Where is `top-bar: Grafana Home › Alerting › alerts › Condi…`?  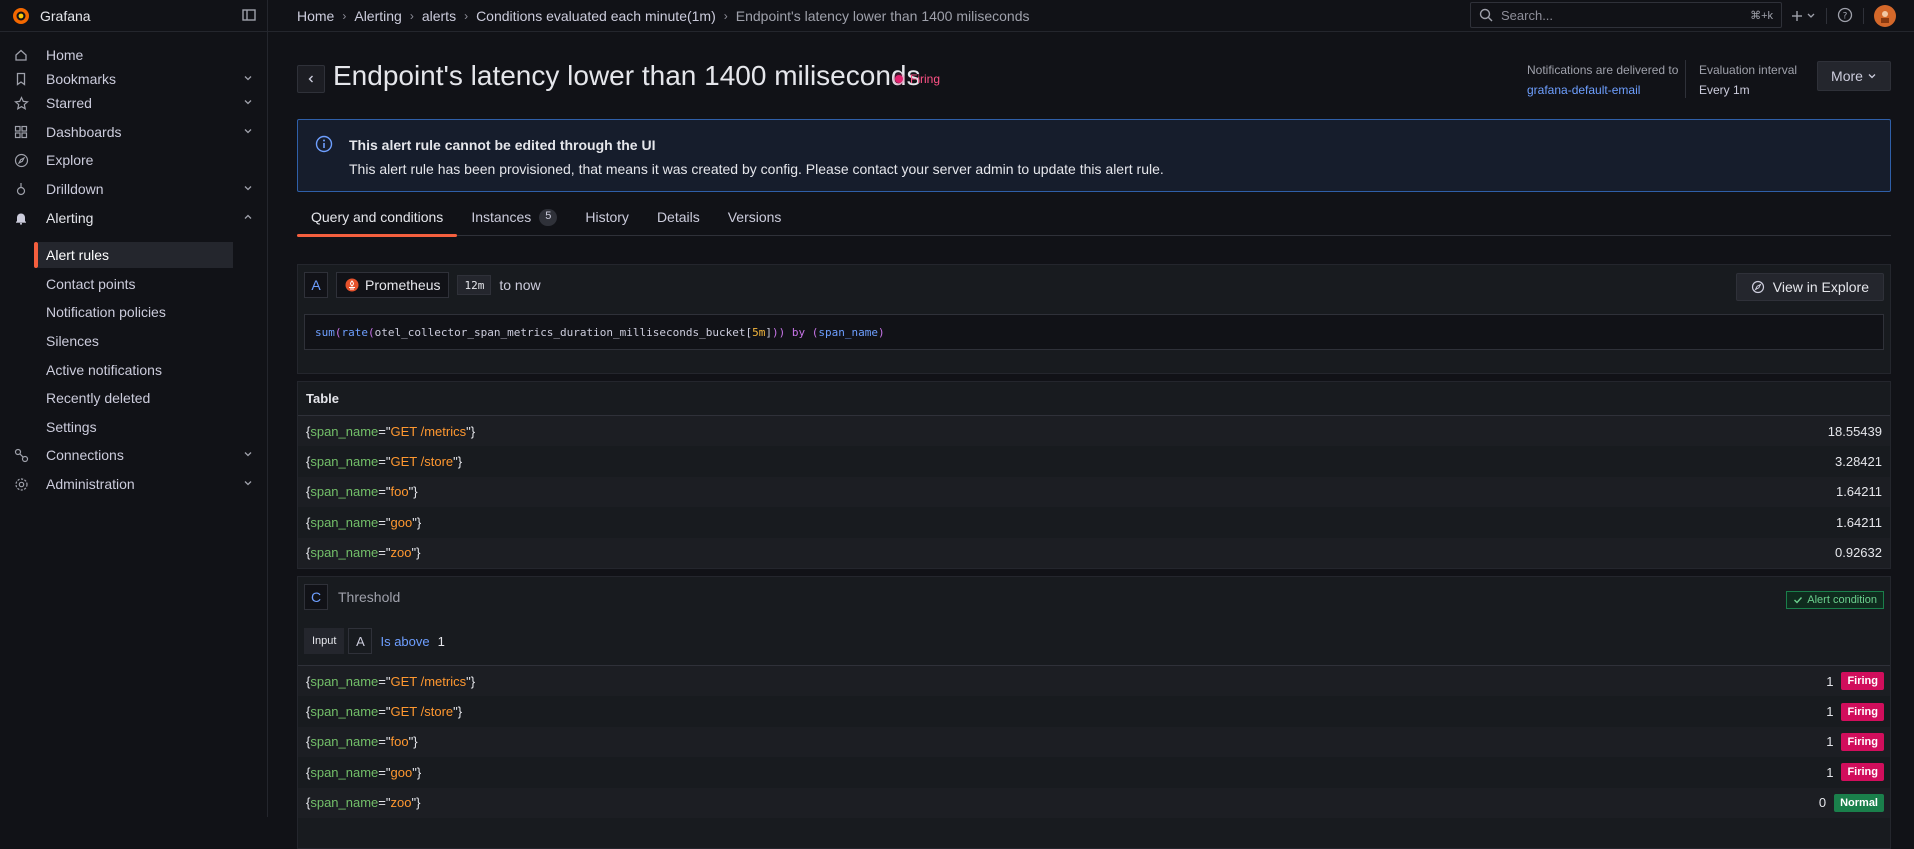 top-bar: Grafana Home › Alerting › alerts › Condi… is located at coordinates (957, 16).